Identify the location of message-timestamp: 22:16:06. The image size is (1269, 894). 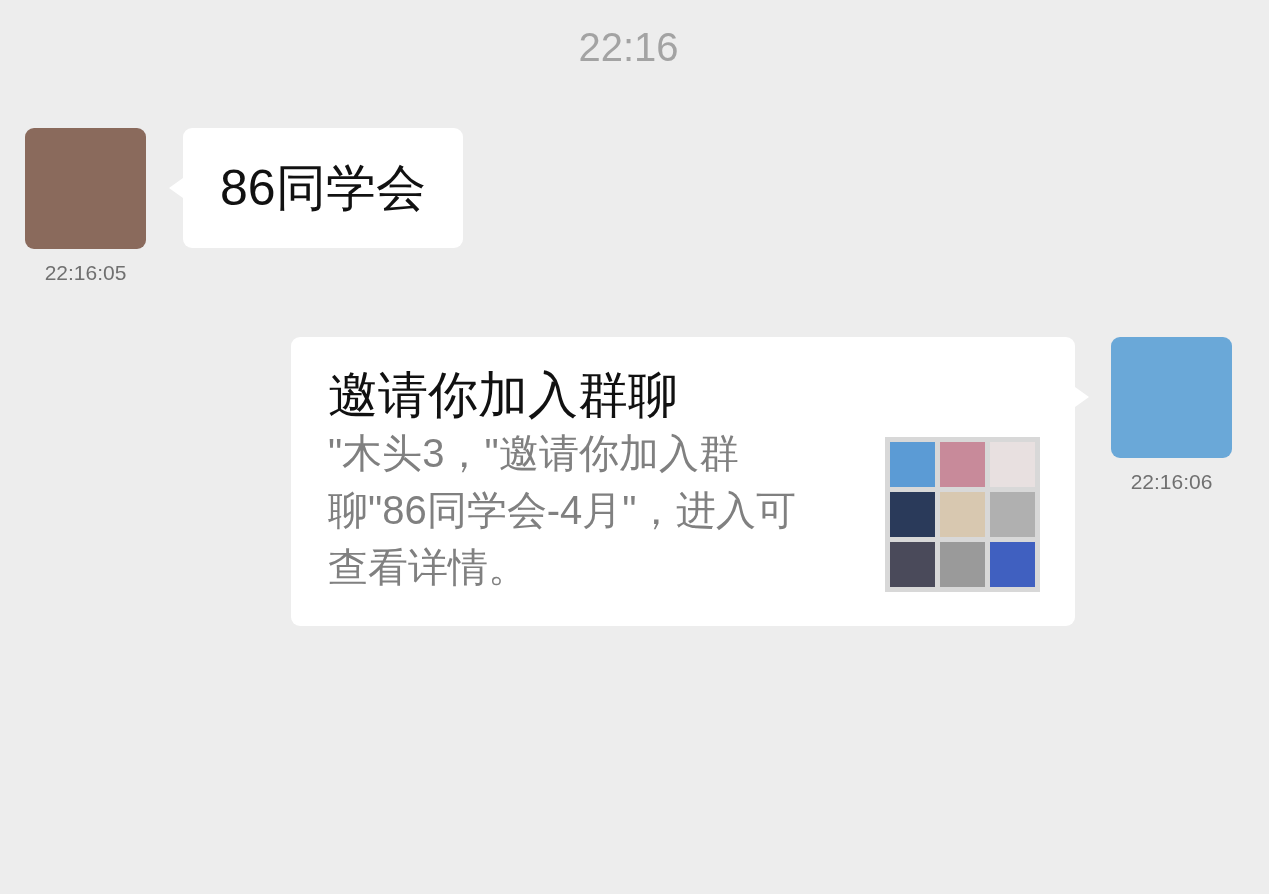
(1171, 482).